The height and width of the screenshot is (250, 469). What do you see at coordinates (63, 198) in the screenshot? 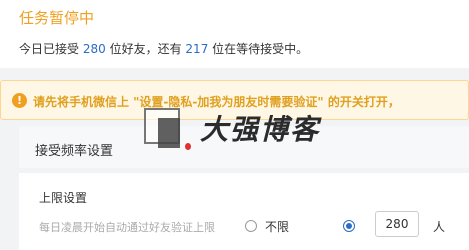
I see `limit-settings-title: 上限设置` at bounding box center [63, 198].